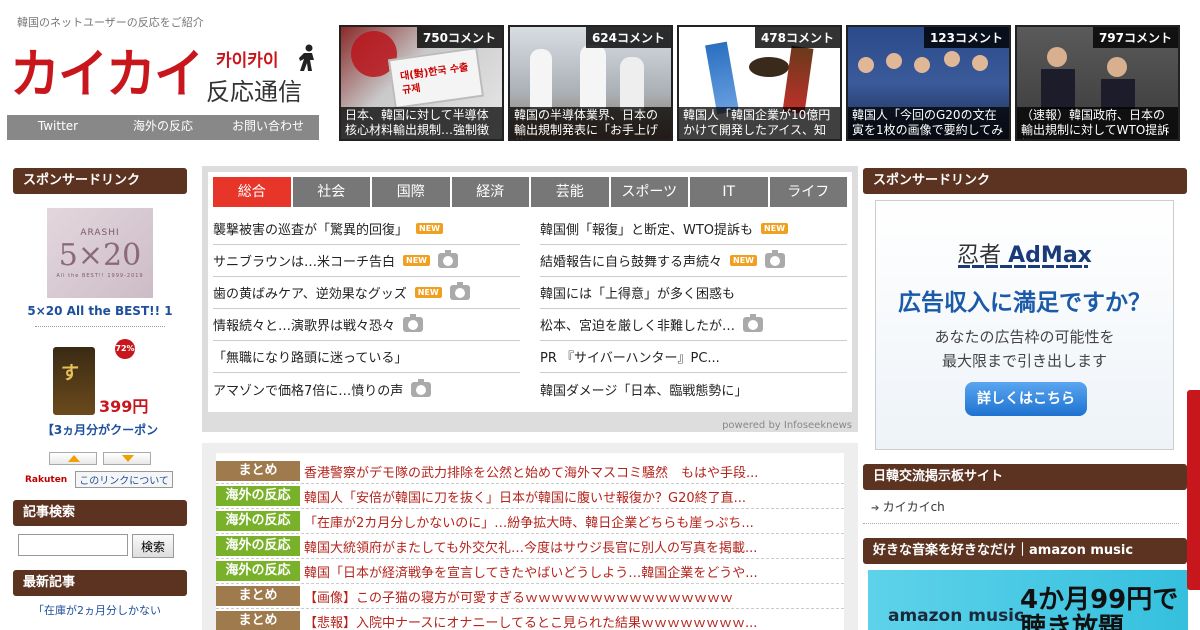  Describe the element at coordinates (252, 192) in the screenshot. I see `tab-general: 総合` at that location.